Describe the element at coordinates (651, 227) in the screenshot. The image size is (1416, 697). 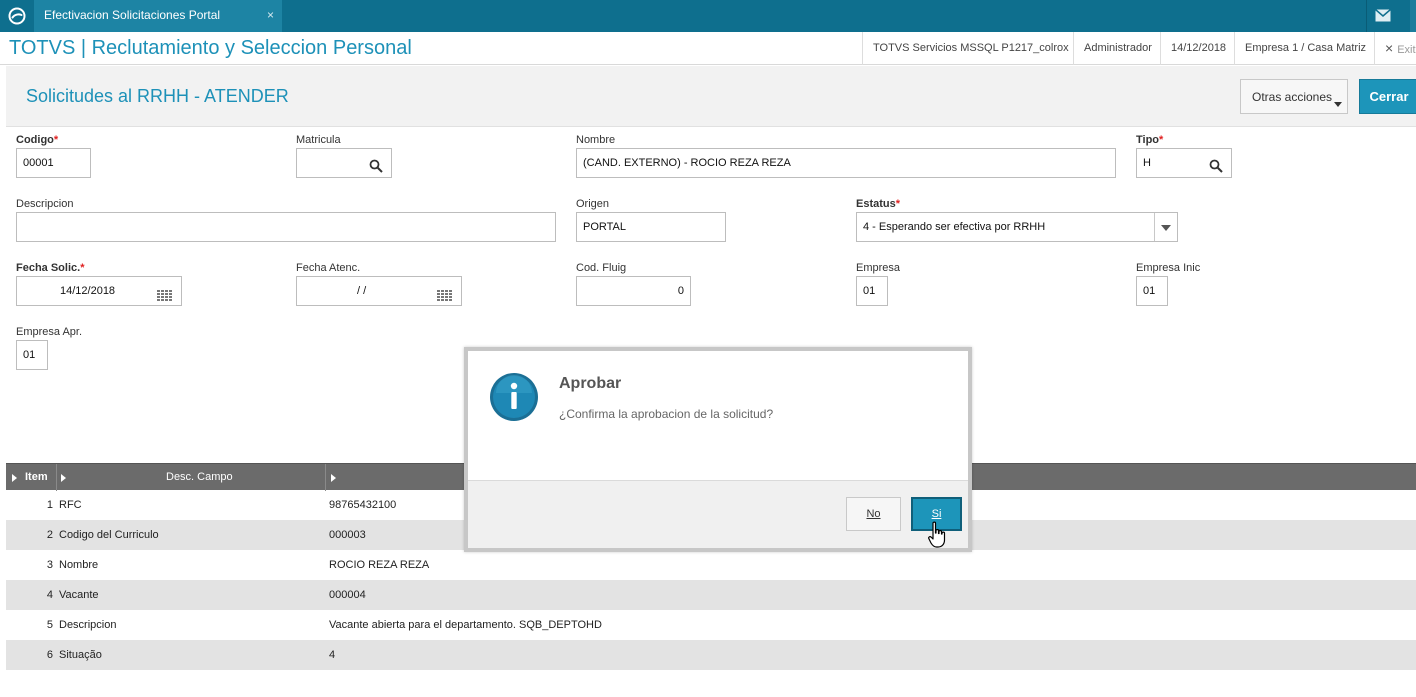
I see `origen-field: PORTAL` at that location.